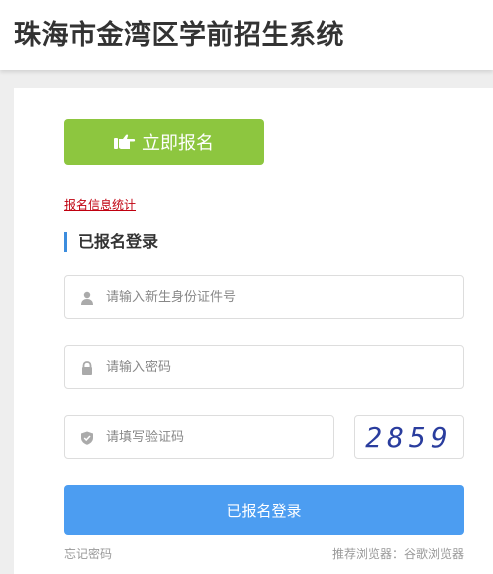 The height and width of the screenshot is (574, 493). I want to click on id-number-input, so click(284, 297).